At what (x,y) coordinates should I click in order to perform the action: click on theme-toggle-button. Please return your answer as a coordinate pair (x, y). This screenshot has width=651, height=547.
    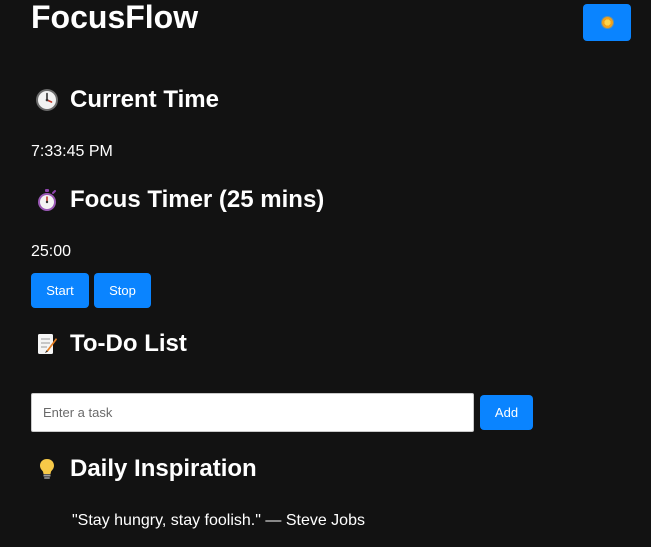
    Looking at the image, I should click on (607, 22).